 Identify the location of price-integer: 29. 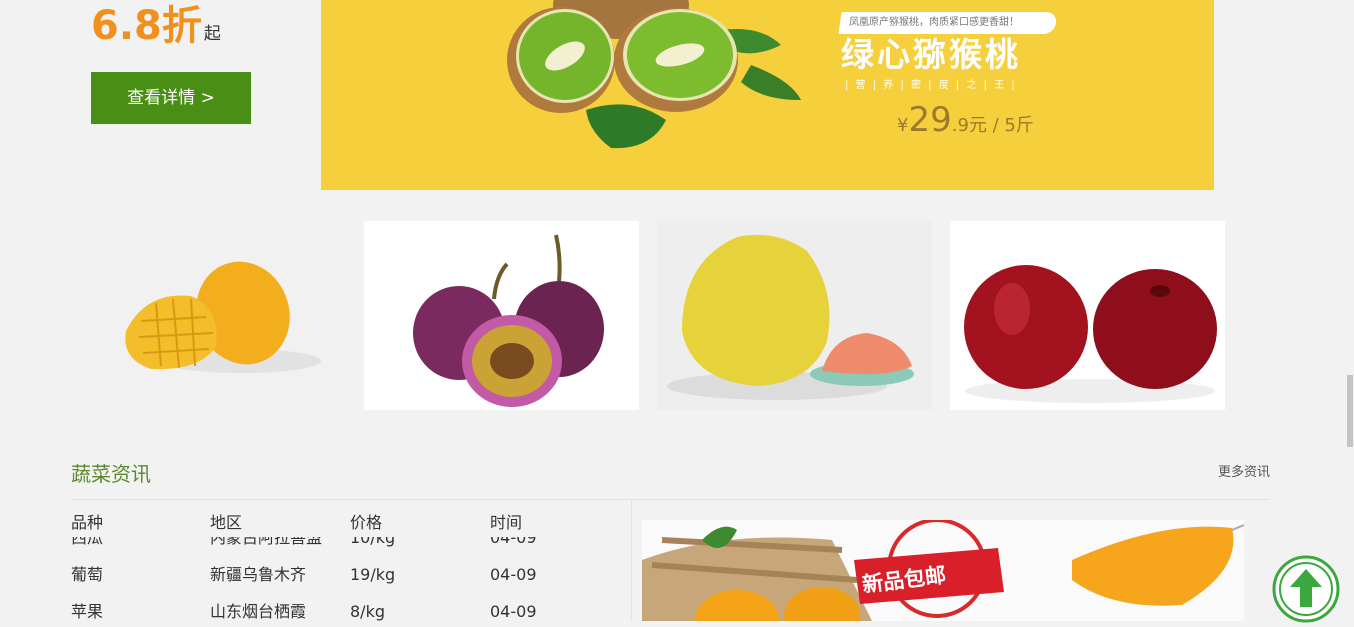
(930, 120).